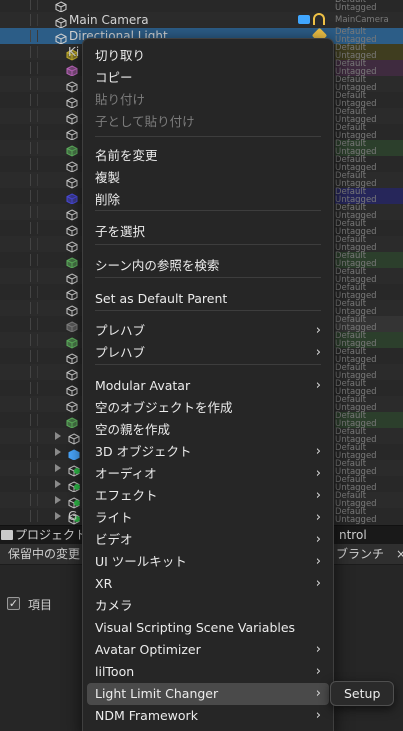 The image size is (403, 731). Describe the element at coordinates (208, 562) in the screenshot. I see `menu-item: UI ツールキット ›` at that location.